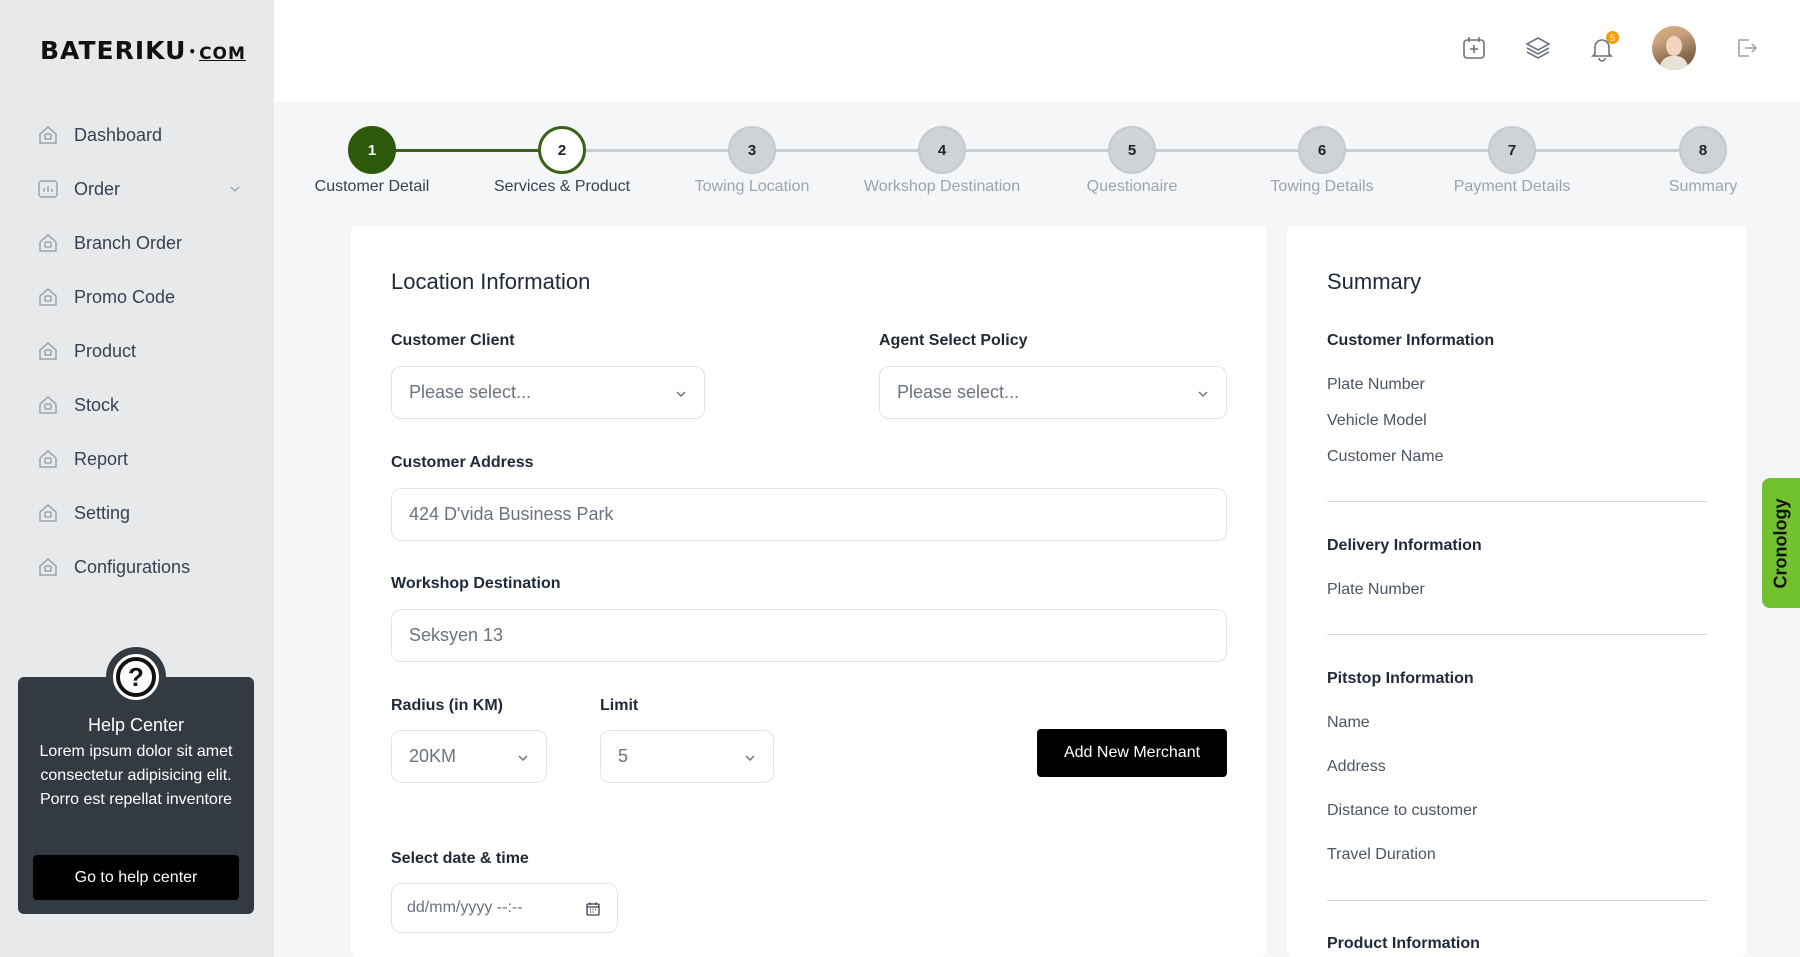  Describe the element at coordinates (1474, 48) in the screenshot. I see `calendar-add-icon` at that location.